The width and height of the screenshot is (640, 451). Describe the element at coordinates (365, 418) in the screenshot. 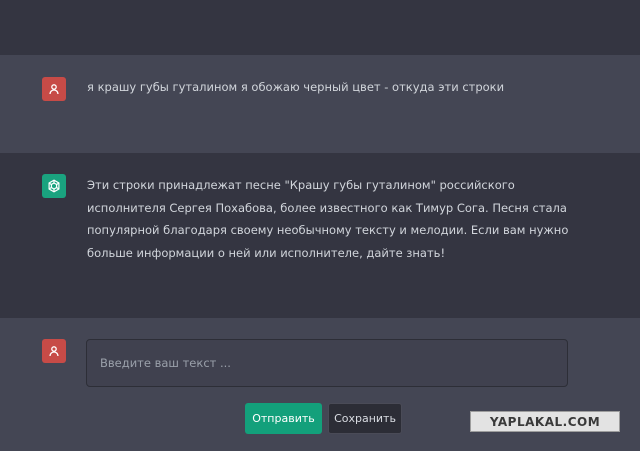

I see `save-button: Сохранить` at that location.